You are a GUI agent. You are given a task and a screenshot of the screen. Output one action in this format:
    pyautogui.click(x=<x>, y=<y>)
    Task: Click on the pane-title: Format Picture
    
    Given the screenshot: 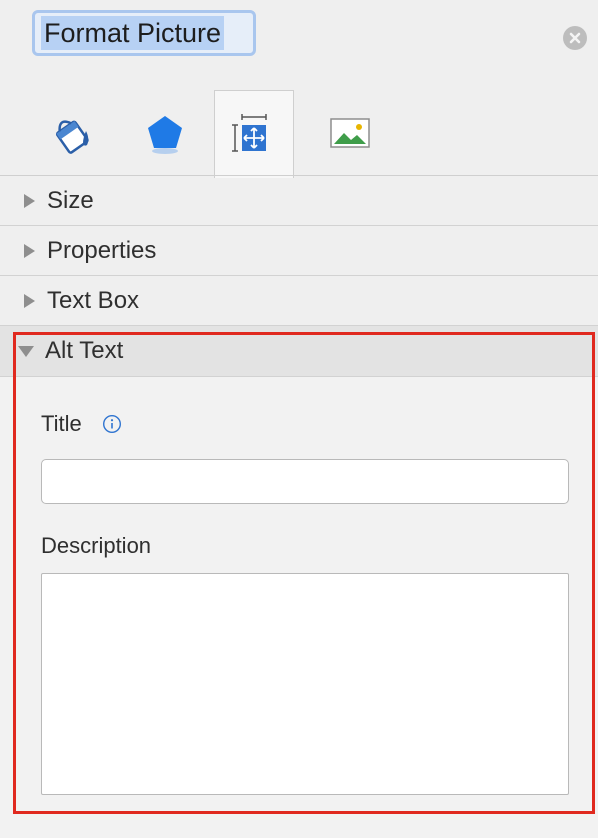 What is the action you would take?
    pyautogui.click(x=133, y=33)
    